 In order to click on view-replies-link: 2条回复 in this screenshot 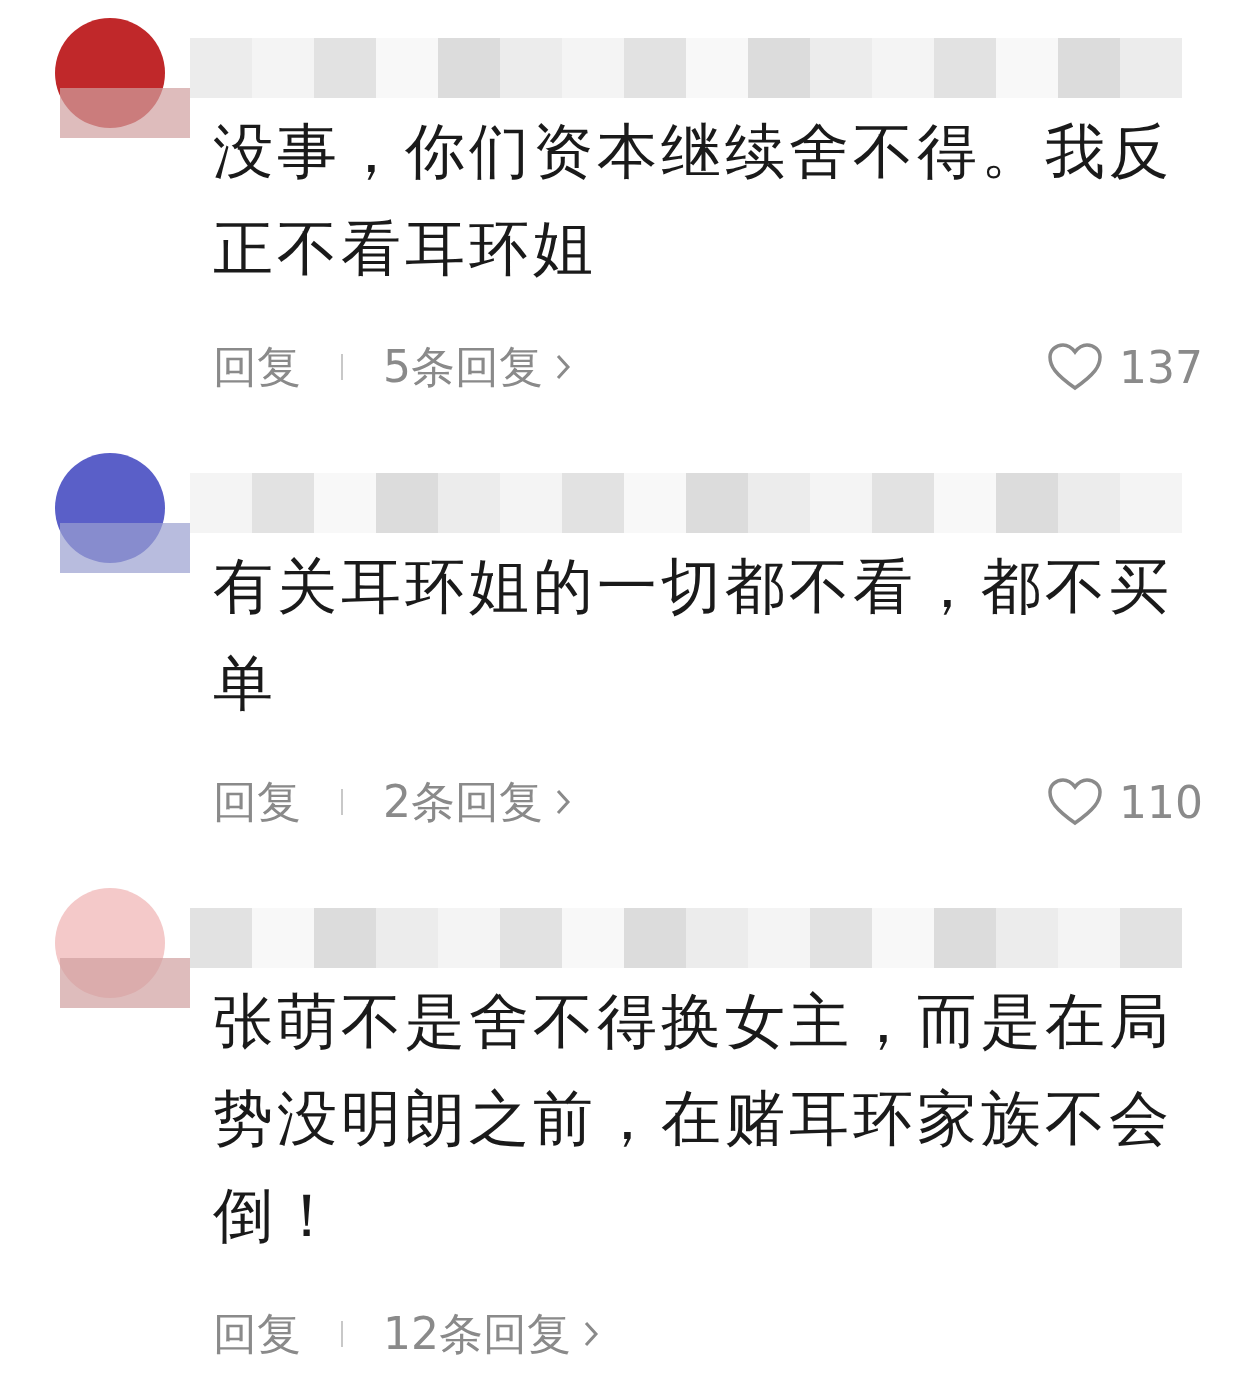, I will do `click(477, 802)`.